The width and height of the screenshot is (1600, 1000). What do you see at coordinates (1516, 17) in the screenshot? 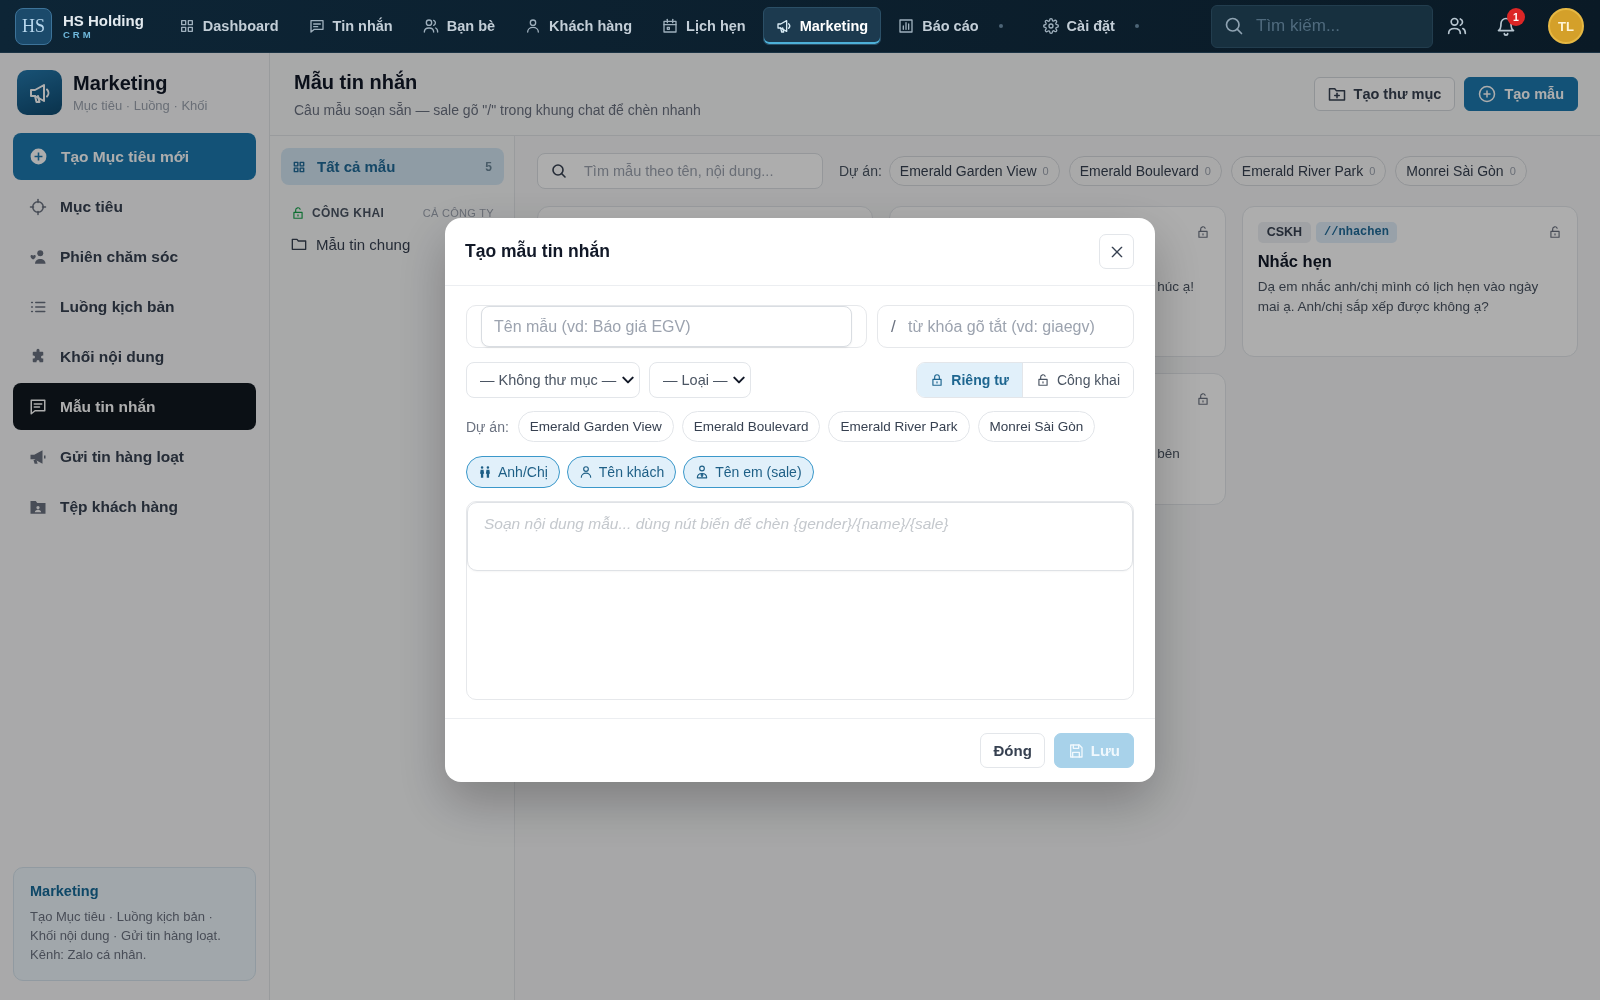
I see `notification-badge: 1` at bounding box center [1516, 17].